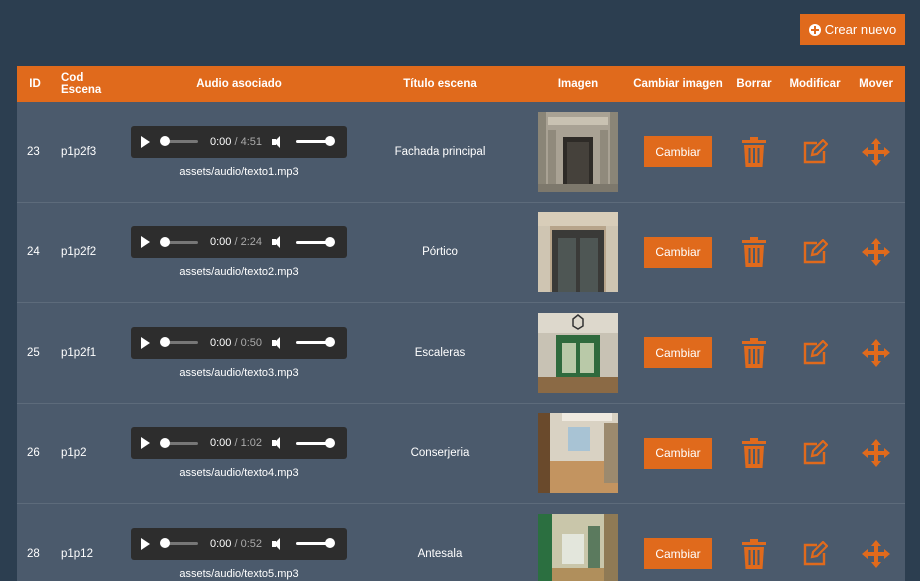 The image size is (920, 581). I want to click on duration-text: / 2:24, so click(247, 242).